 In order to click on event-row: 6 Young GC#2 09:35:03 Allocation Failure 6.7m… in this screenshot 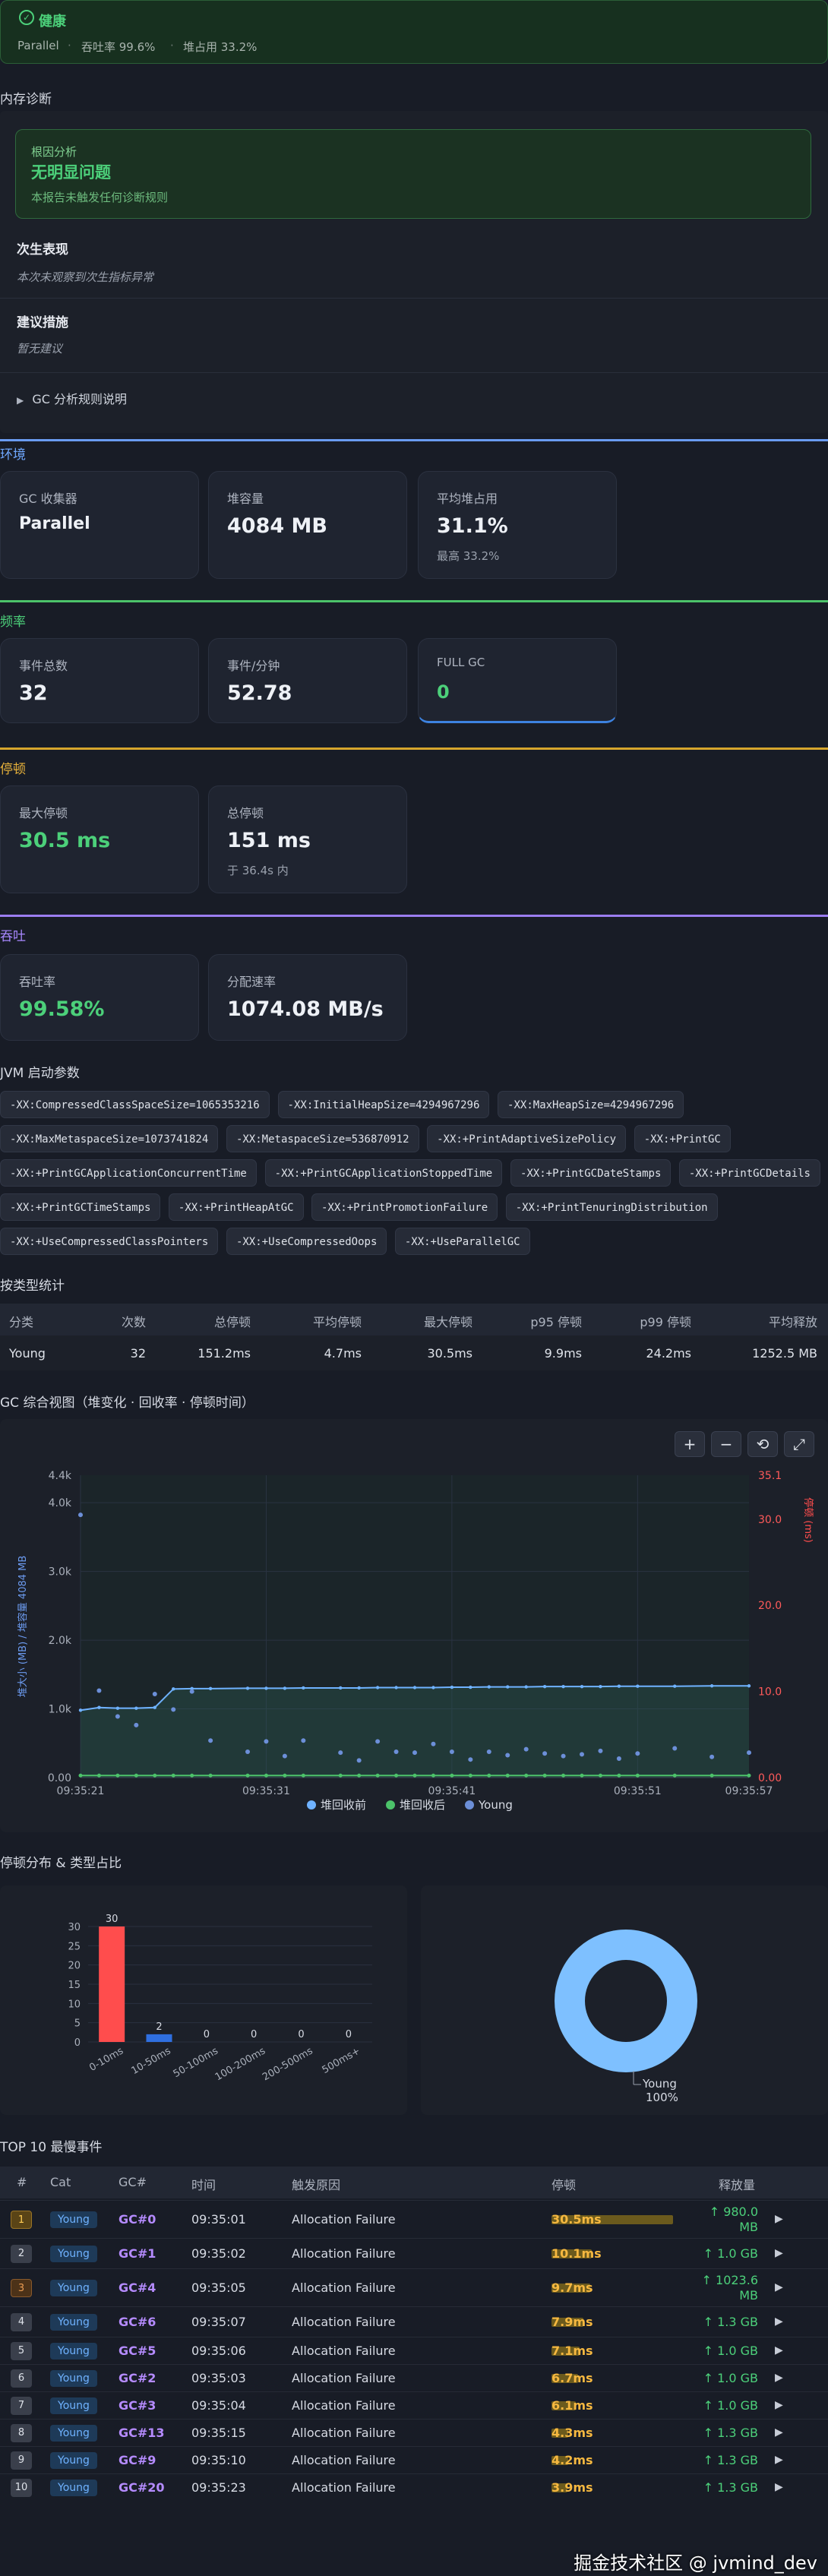, I will do `click(414, 2377)`.